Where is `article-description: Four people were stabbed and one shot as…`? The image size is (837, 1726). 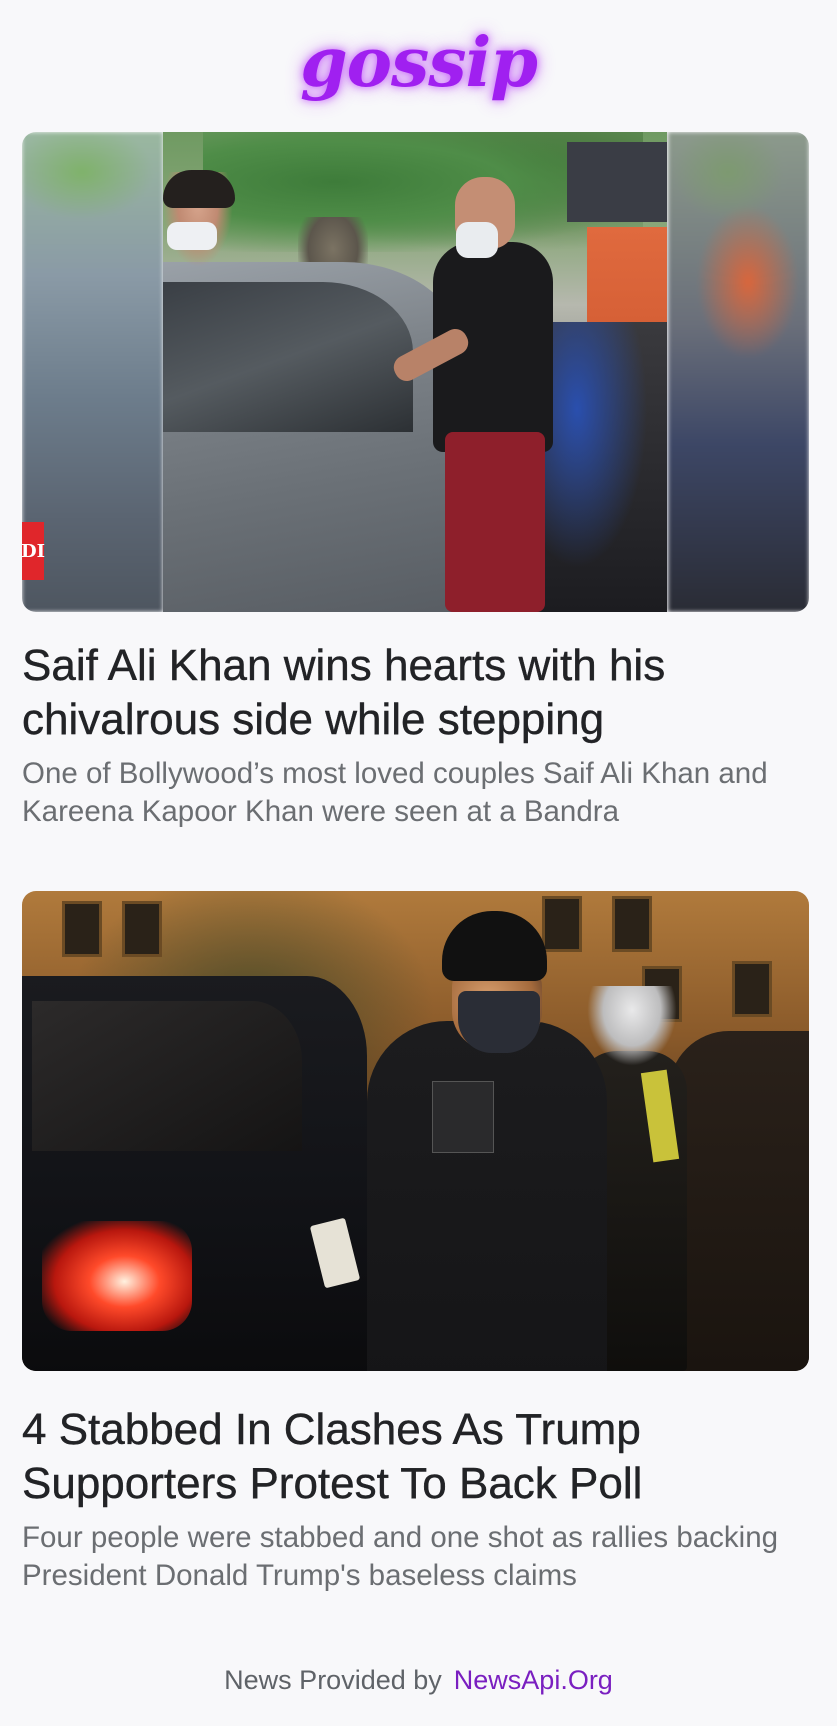
article-description: Four people were stabbed and one shot as… is located at coordinates (400, 1556).